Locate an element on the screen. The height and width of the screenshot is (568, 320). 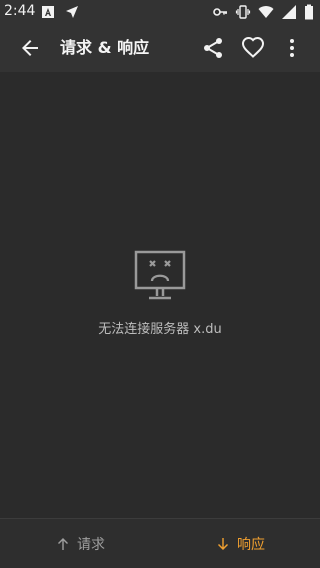
arrow-up-icon is located at coordinates (63, 543).